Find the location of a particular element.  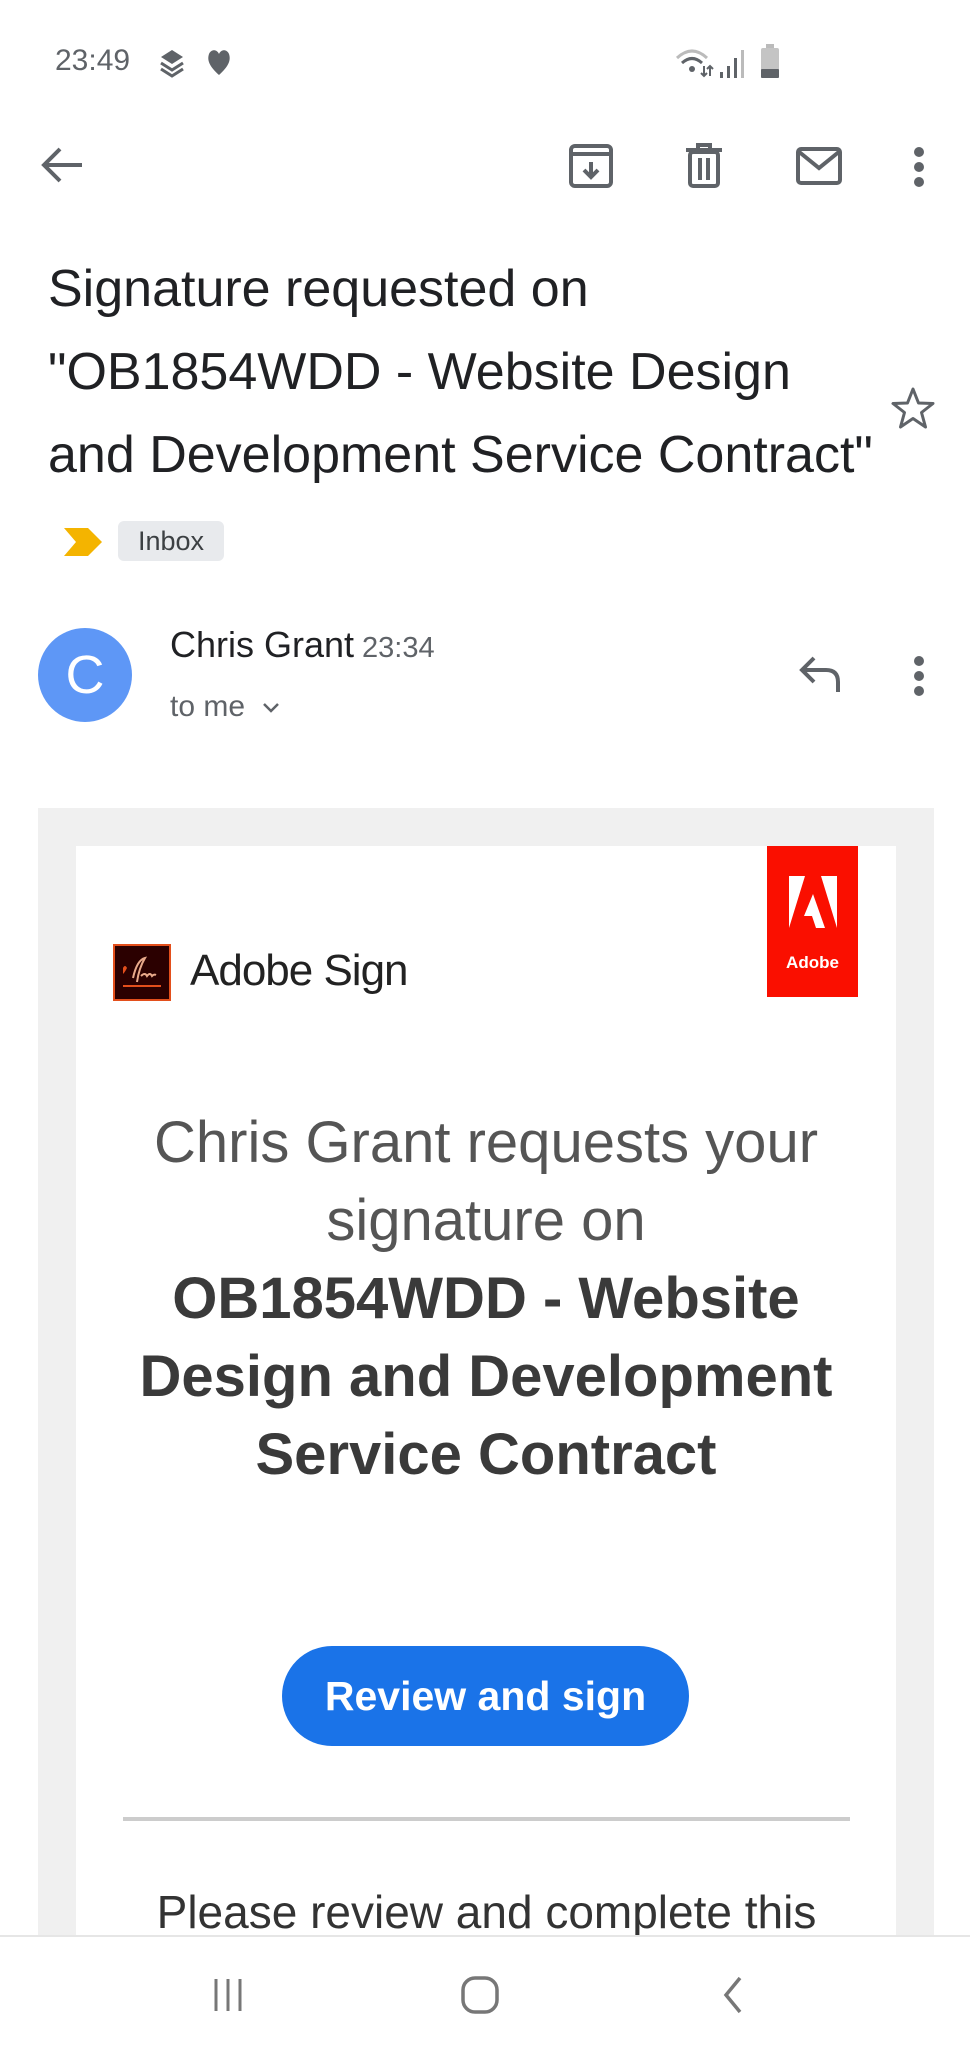

battery-icon is located at coordinates (770, 61).